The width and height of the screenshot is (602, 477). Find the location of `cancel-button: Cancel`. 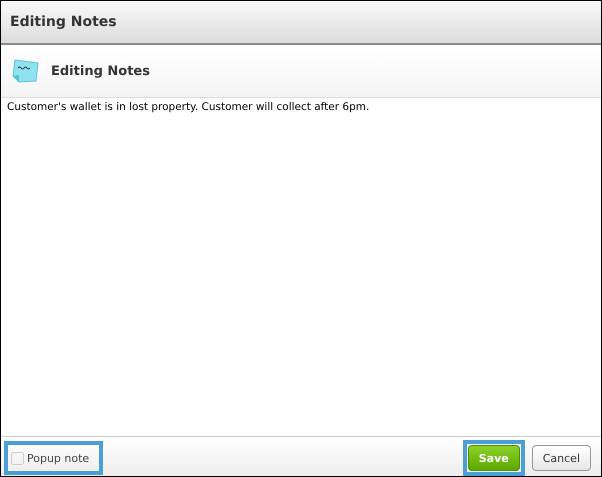

cancel-button: Cancel is located at coordinates (561, 458).